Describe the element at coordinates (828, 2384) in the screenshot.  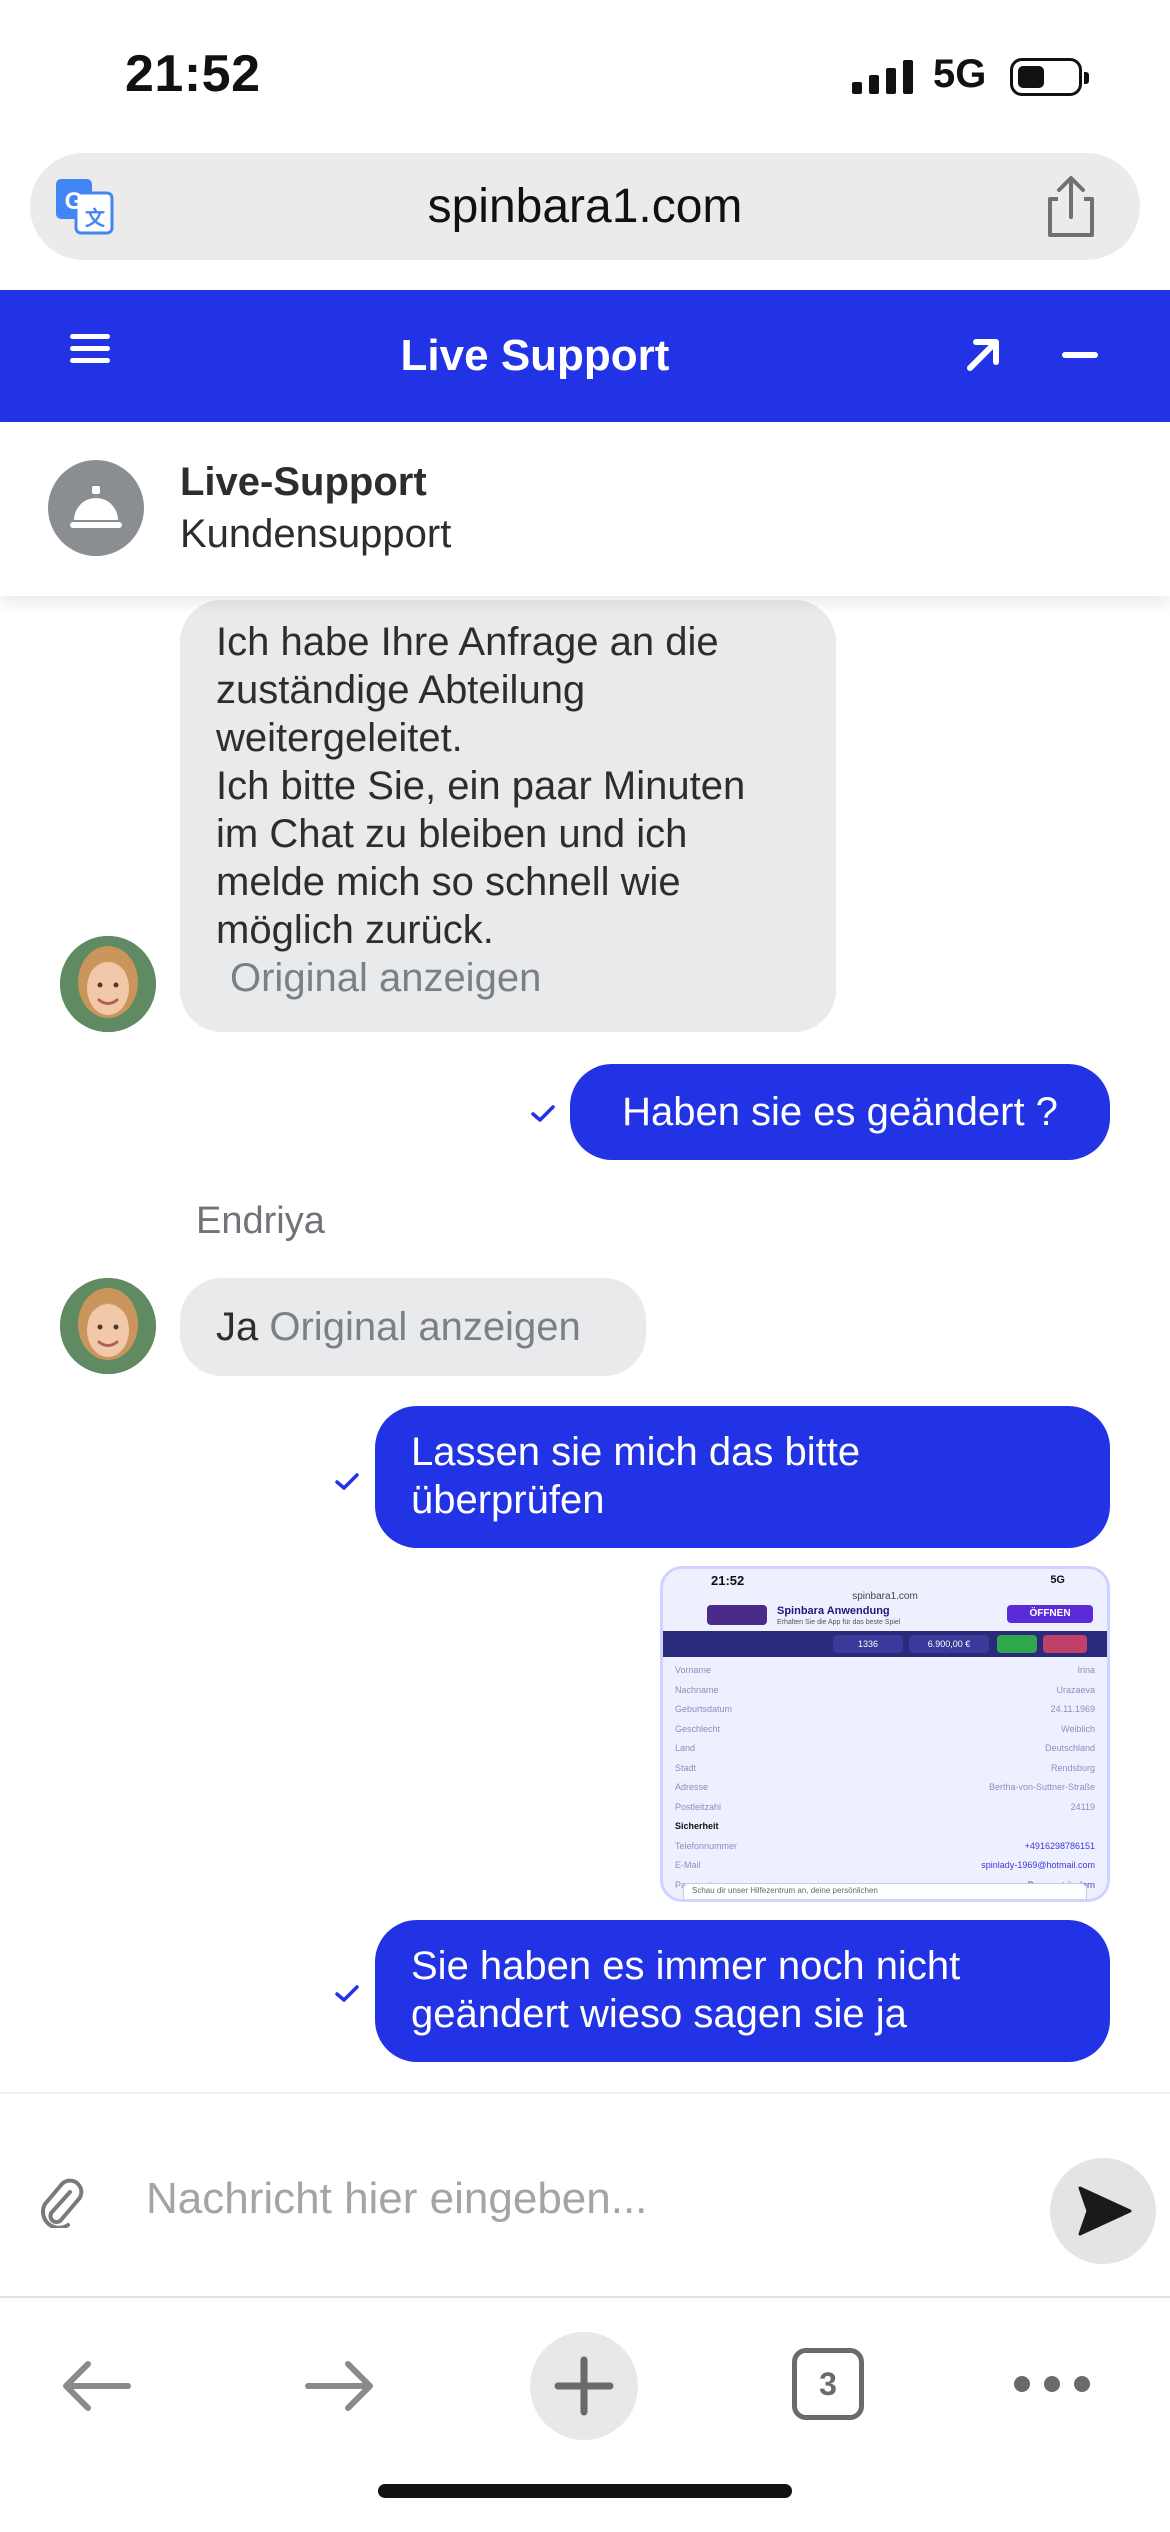
I see `tab-count-button: 3` at that location.